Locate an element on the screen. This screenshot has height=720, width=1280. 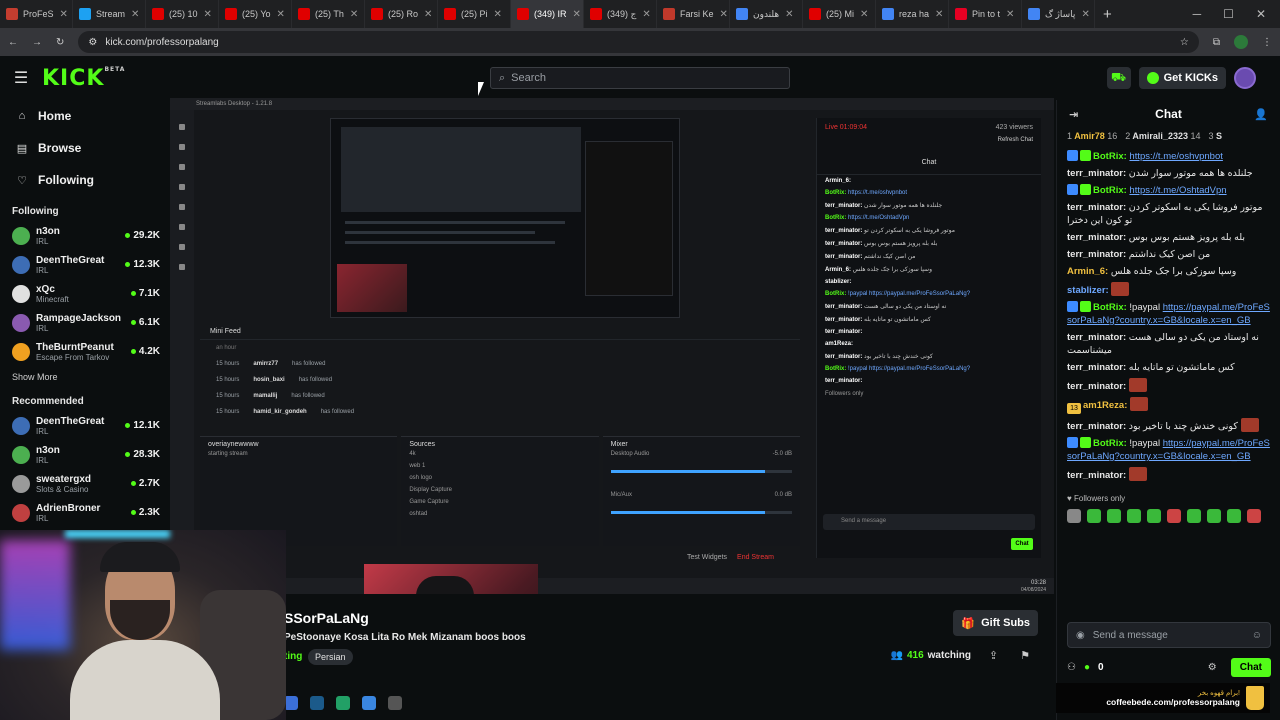
nav-home: ⌂ Home is located at coordinates (85, 116).